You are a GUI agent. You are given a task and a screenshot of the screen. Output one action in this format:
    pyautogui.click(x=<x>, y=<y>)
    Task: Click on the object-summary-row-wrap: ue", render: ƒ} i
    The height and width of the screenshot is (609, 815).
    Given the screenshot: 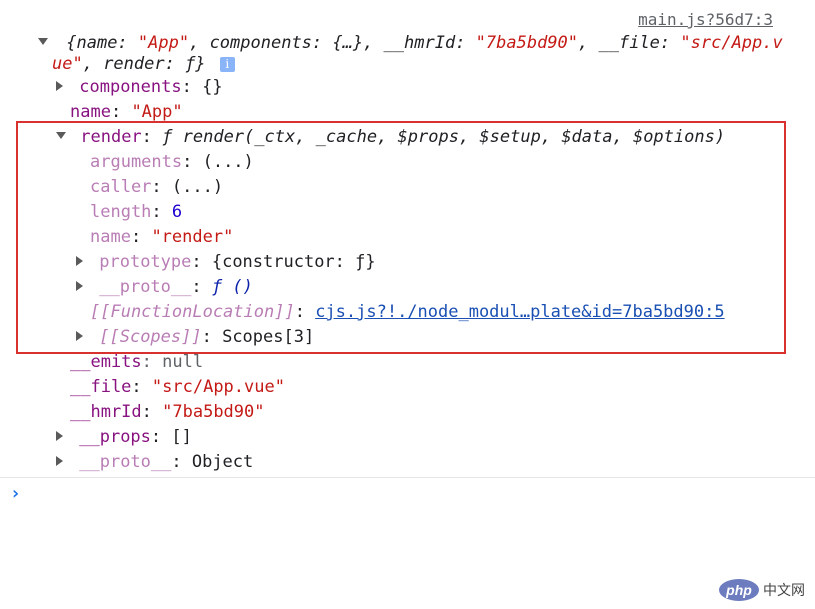 What is the action you would take?
    pyautogui.click(x=143, y=64)
    